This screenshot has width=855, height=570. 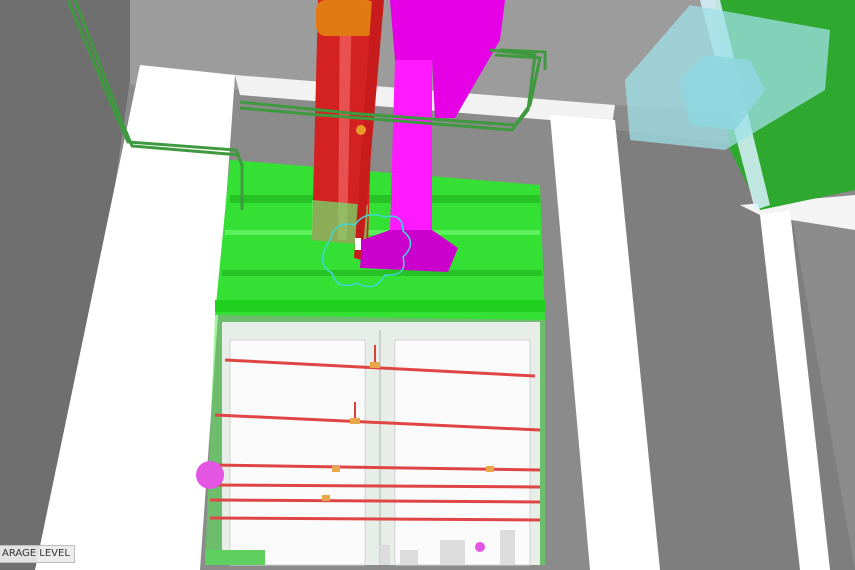 What do you see at coordinates (297, 452) in the screenshot?
I see `door-left-leaf` at bounding box center [297, 452].